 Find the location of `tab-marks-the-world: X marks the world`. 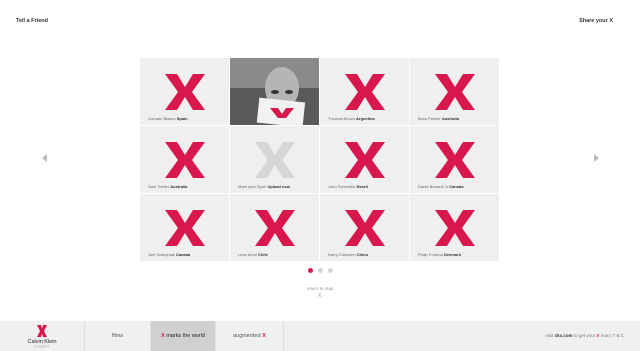

tab-marks-the-world: X marks the world is located at coordinates (183, 336).